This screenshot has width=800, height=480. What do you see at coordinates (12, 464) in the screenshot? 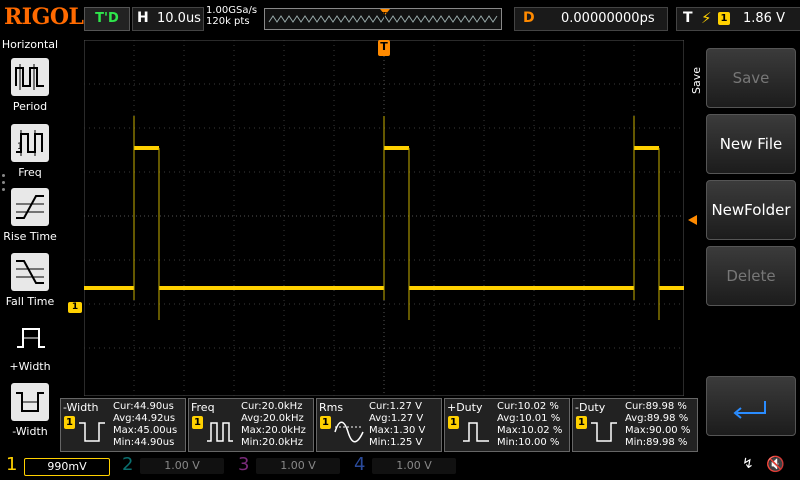
I see `channel-number: 1` at bounding box center [12, 464].